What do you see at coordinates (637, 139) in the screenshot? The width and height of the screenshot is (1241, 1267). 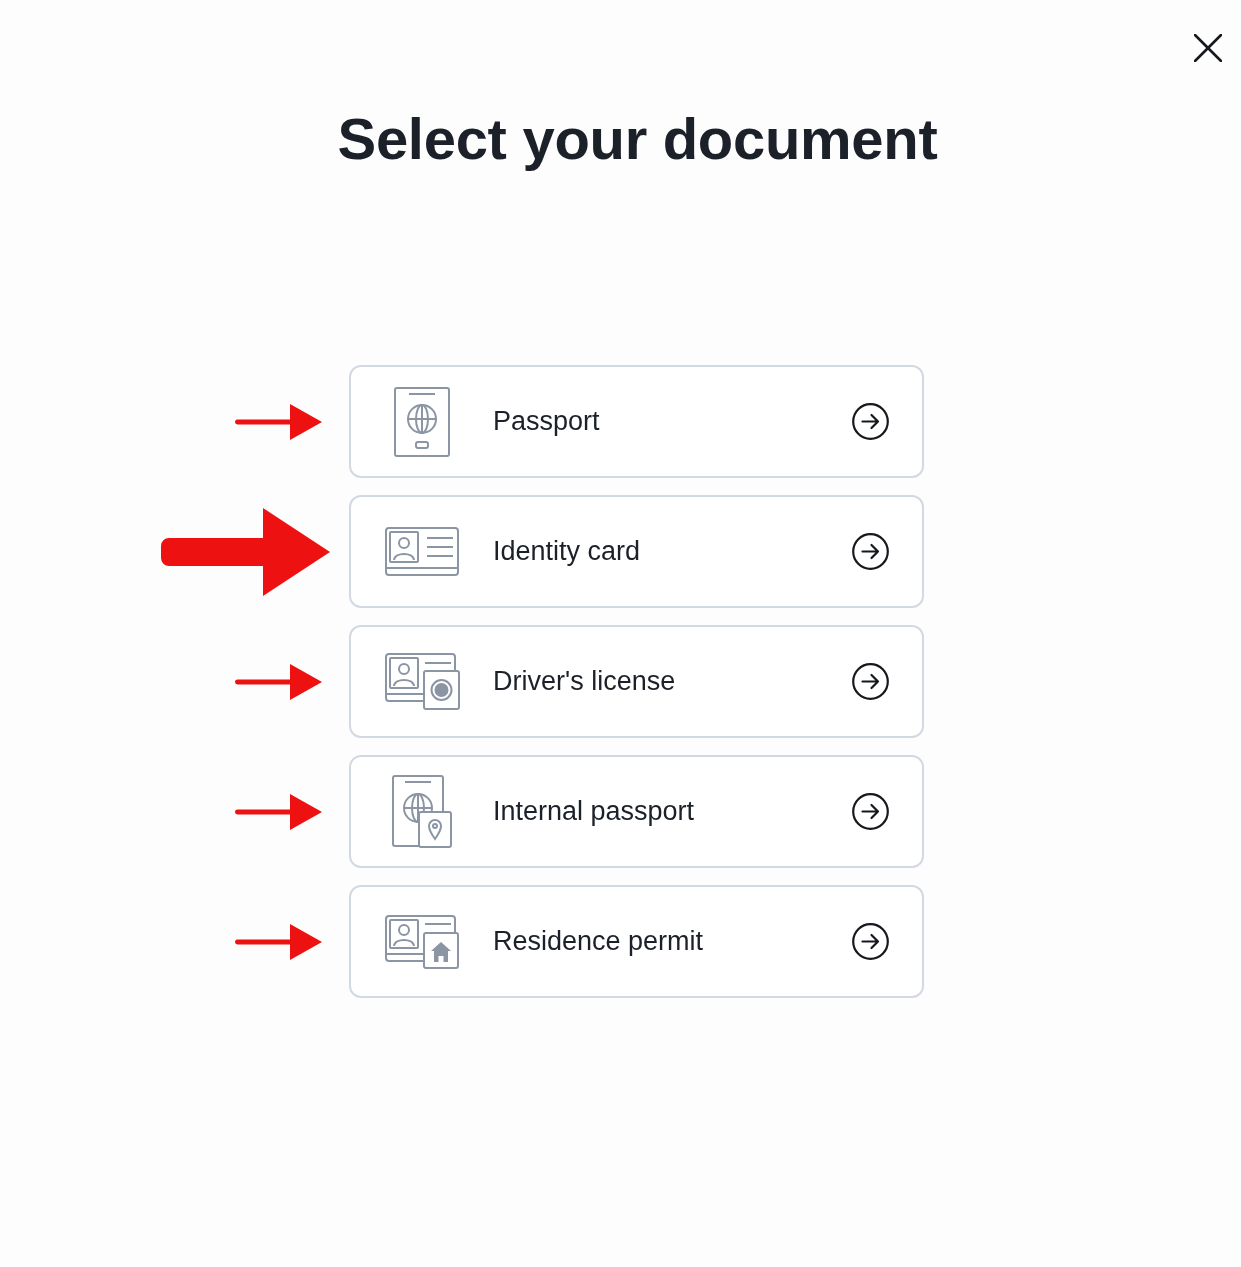 I see `dialog-title: Select your document` at bounding box center [637, 139].